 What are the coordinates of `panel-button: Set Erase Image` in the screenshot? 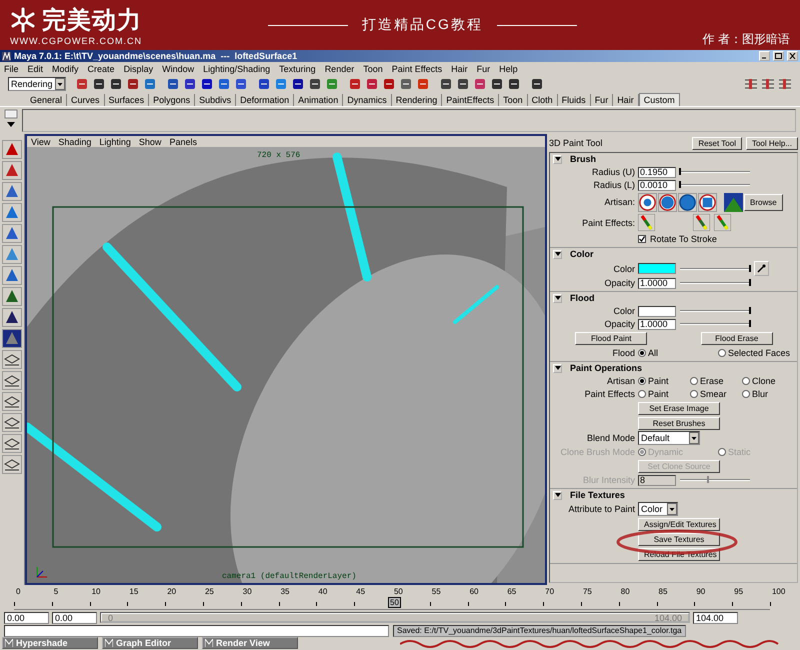 It's located at (679, 408).